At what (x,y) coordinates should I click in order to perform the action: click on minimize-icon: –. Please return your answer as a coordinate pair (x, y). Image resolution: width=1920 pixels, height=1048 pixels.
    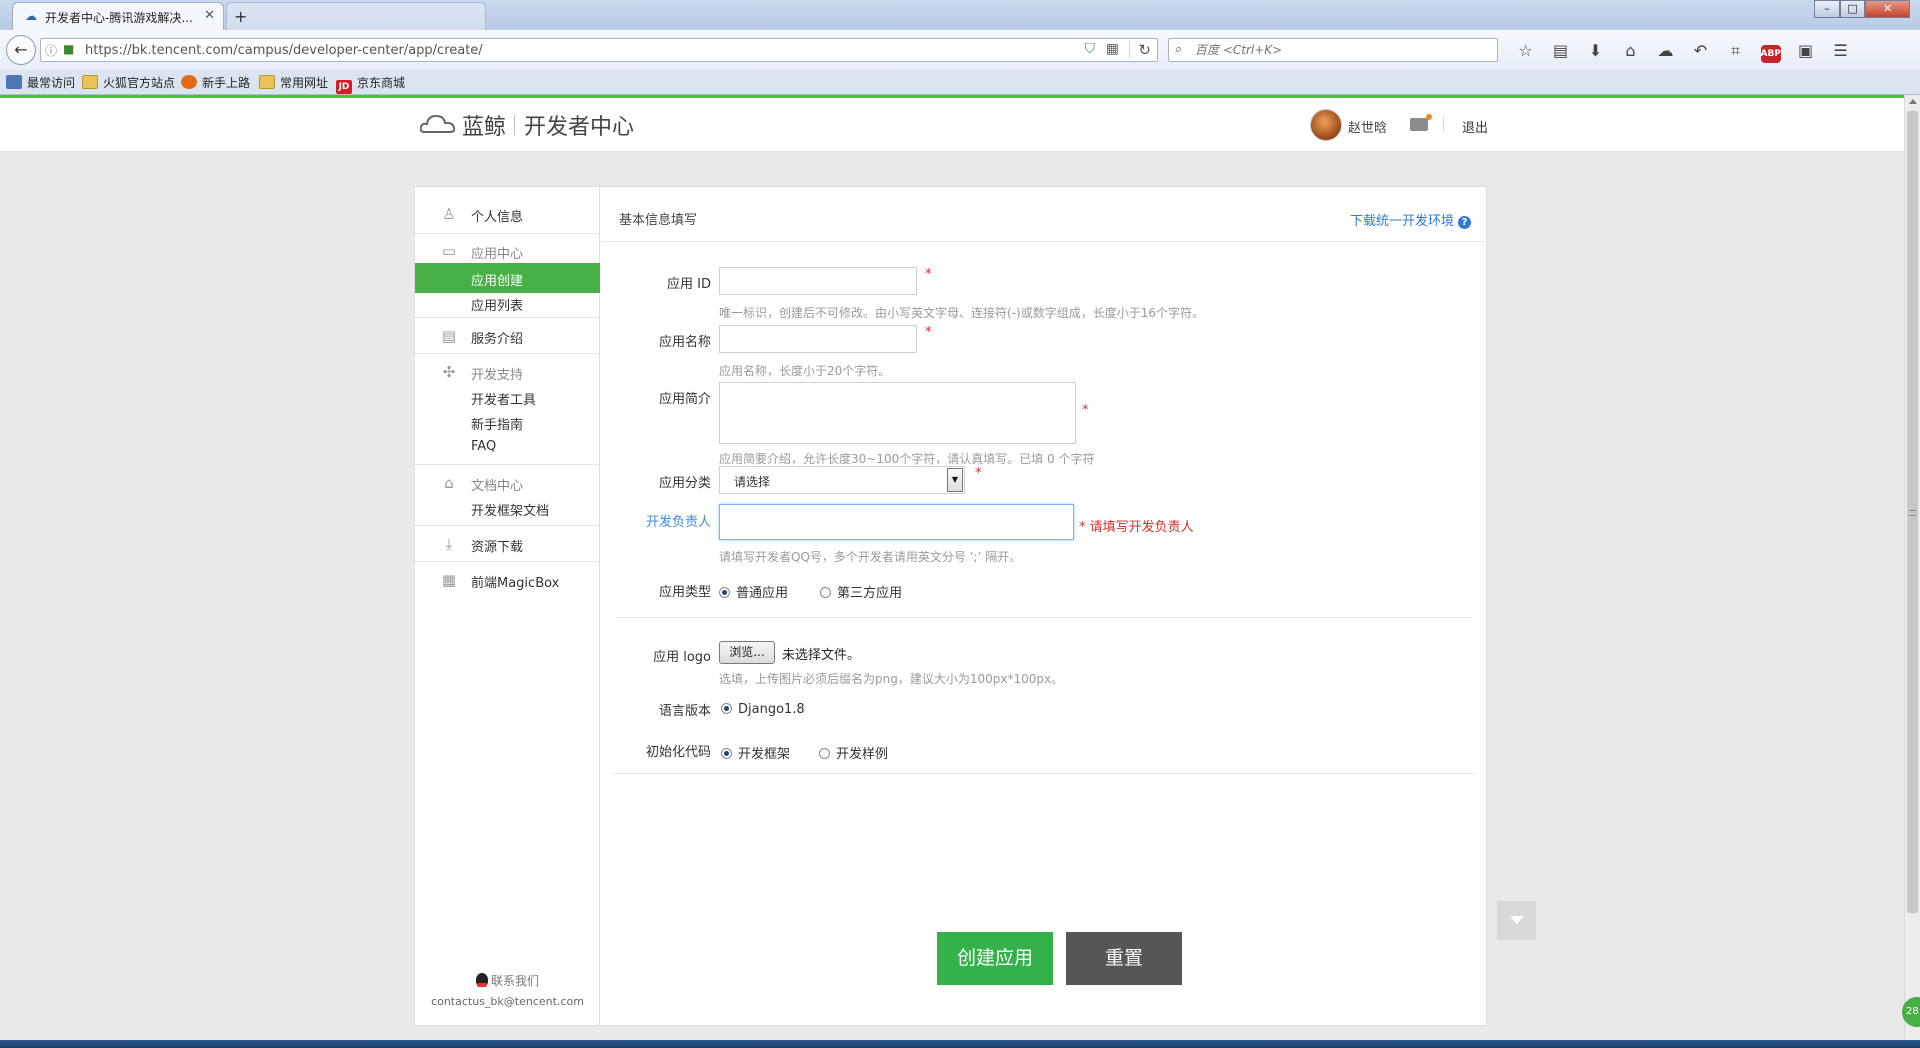
    Looking at the image, I should click on (1827, 9).